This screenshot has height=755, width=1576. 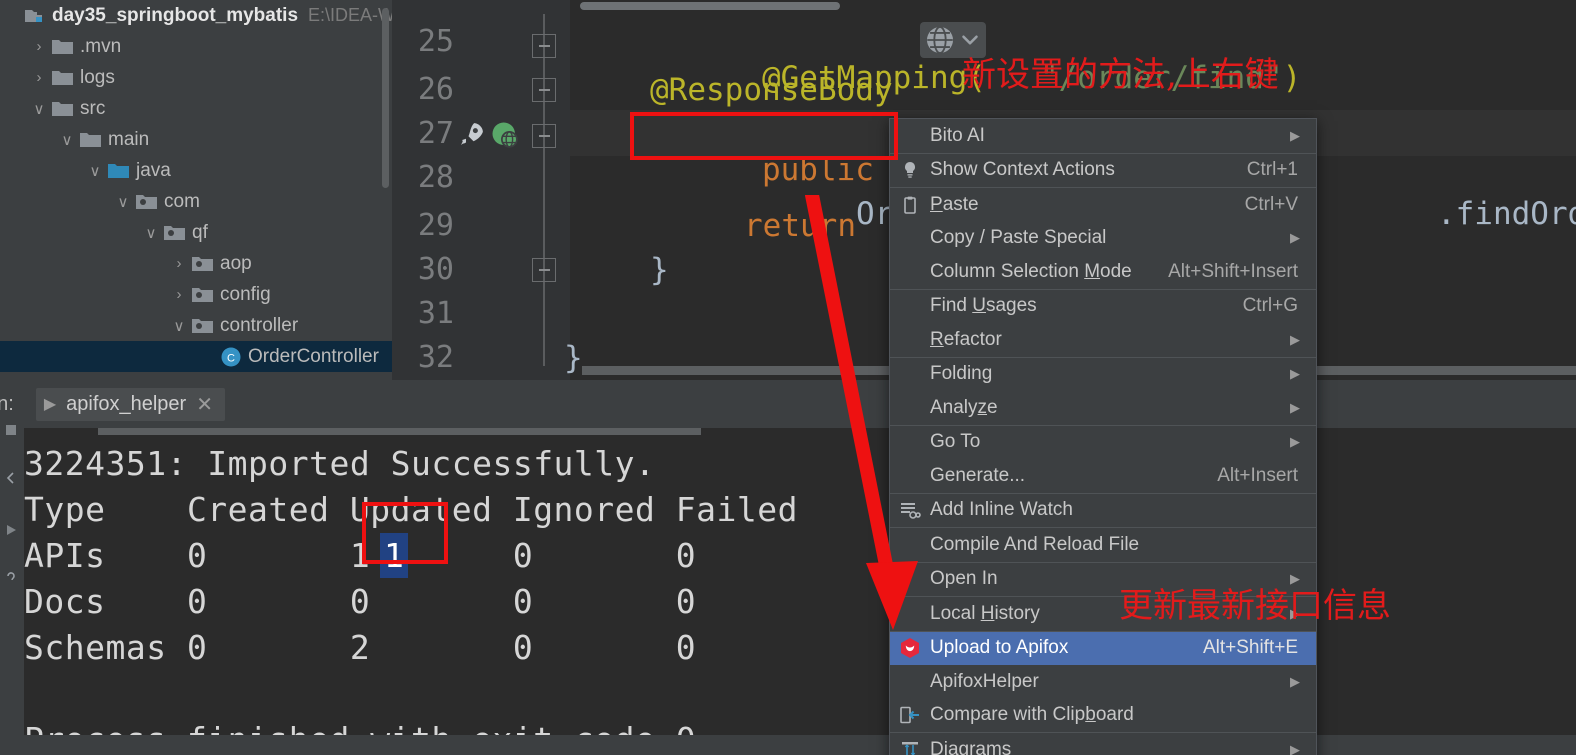 I want to click on diagrams-icon, so click(x=910, y=747).